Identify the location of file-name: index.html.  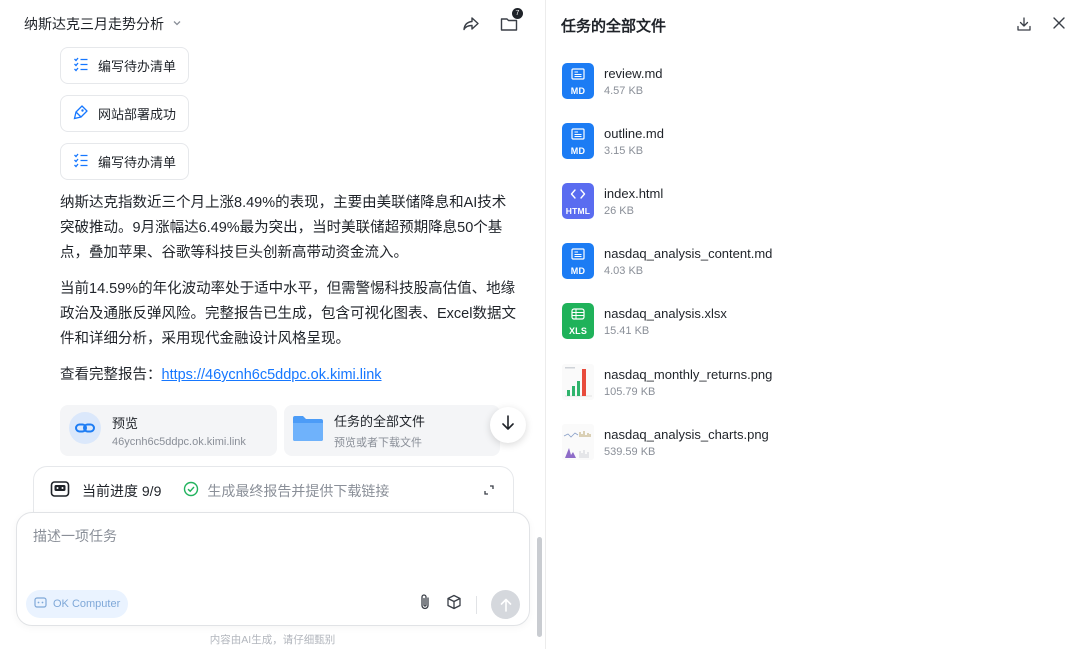
(634, 193).